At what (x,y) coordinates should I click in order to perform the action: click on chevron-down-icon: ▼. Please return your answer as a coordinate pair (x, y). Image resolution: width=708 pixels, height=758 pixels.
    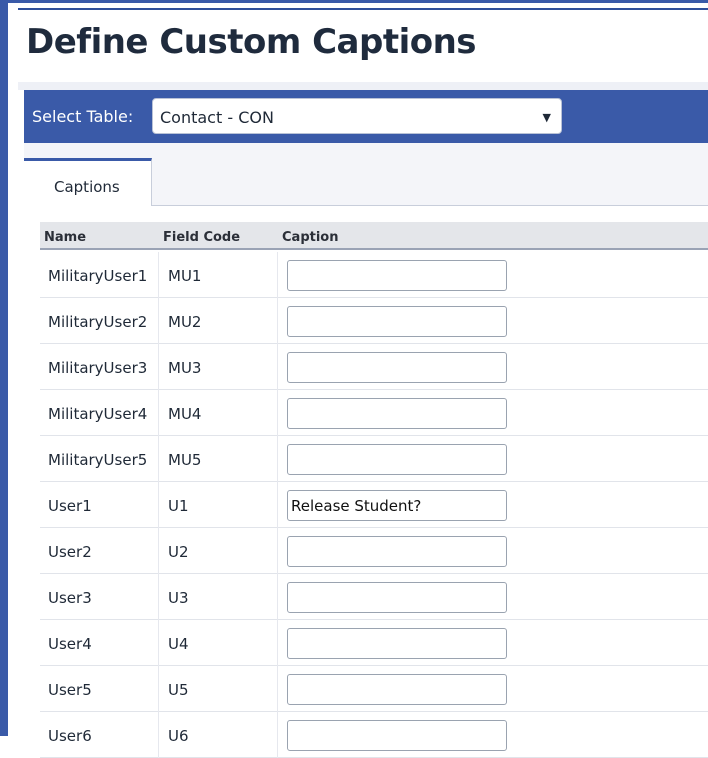
    Looking at the image, I should click on (546, 117).